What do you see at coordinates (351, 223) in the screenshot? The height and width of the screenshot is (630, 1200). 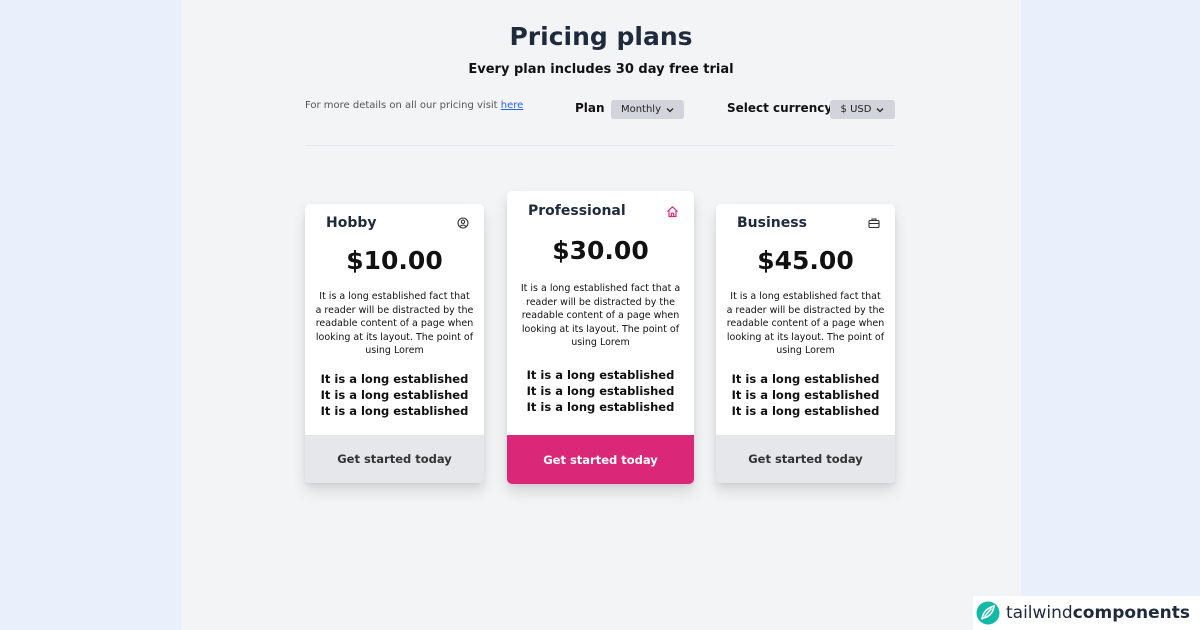 I see `plan-name: Hobby` at bounding box center [351, 223].